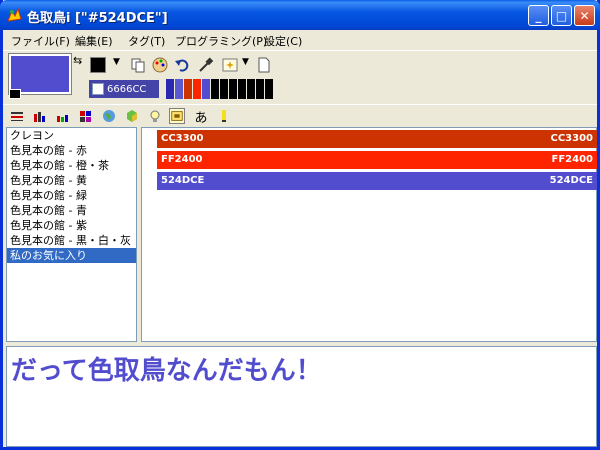 This screenshot has height=450, width=600. I want to click on category-item: 色見本の館 - 黄, so click(71, 180).